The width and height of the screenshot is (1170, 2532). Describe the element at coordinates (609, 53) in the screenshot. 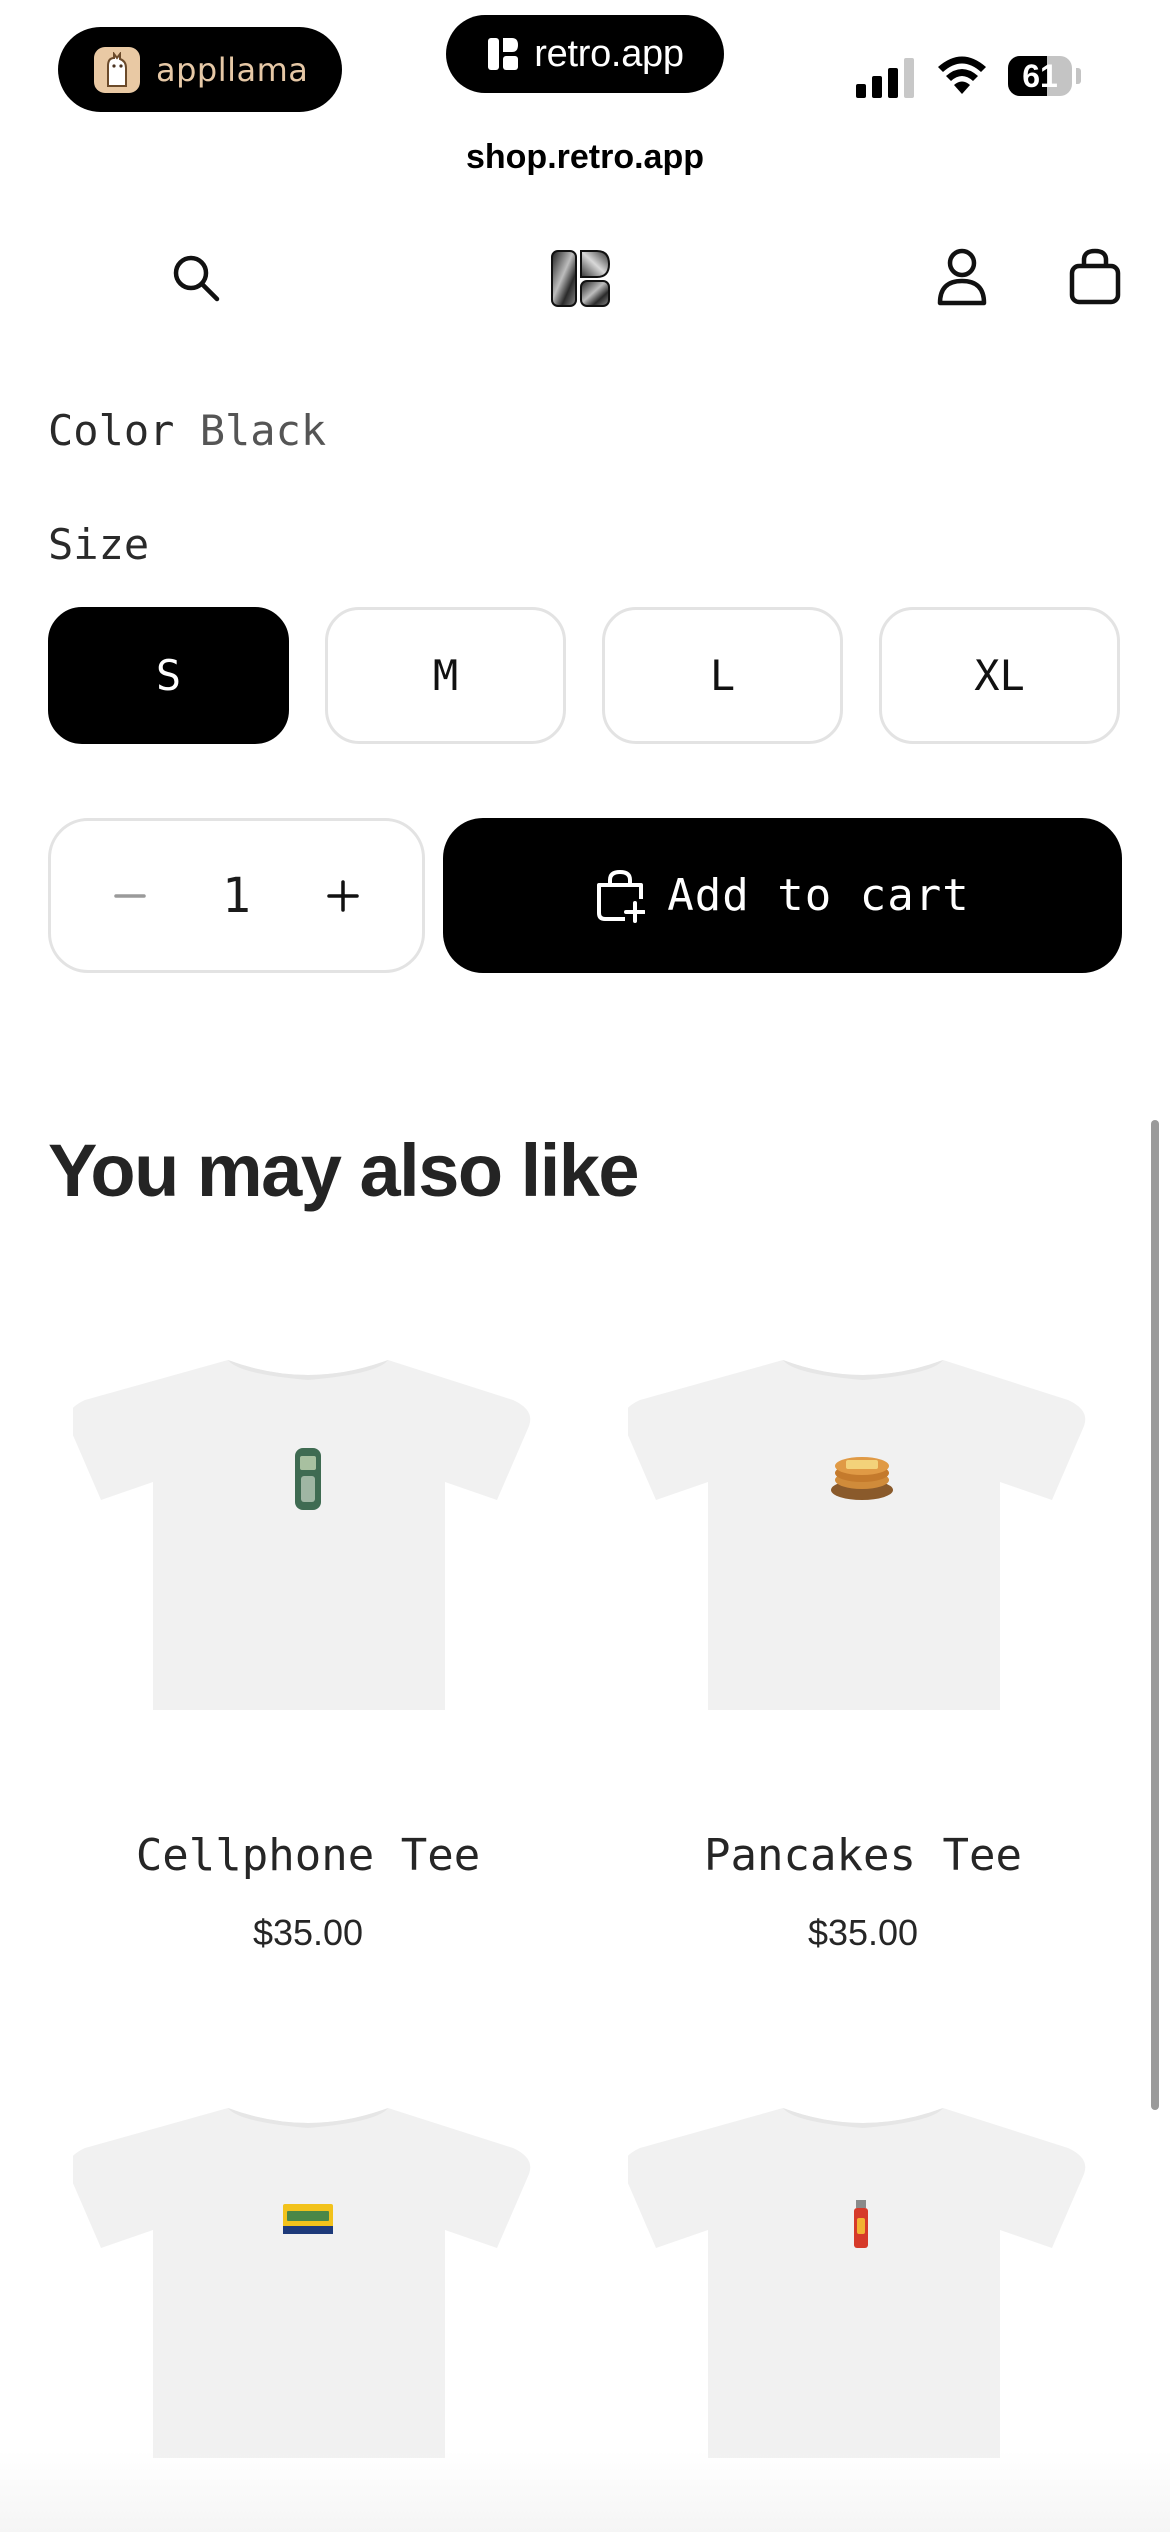

I see `retro-app-label: retro.app` at that location.